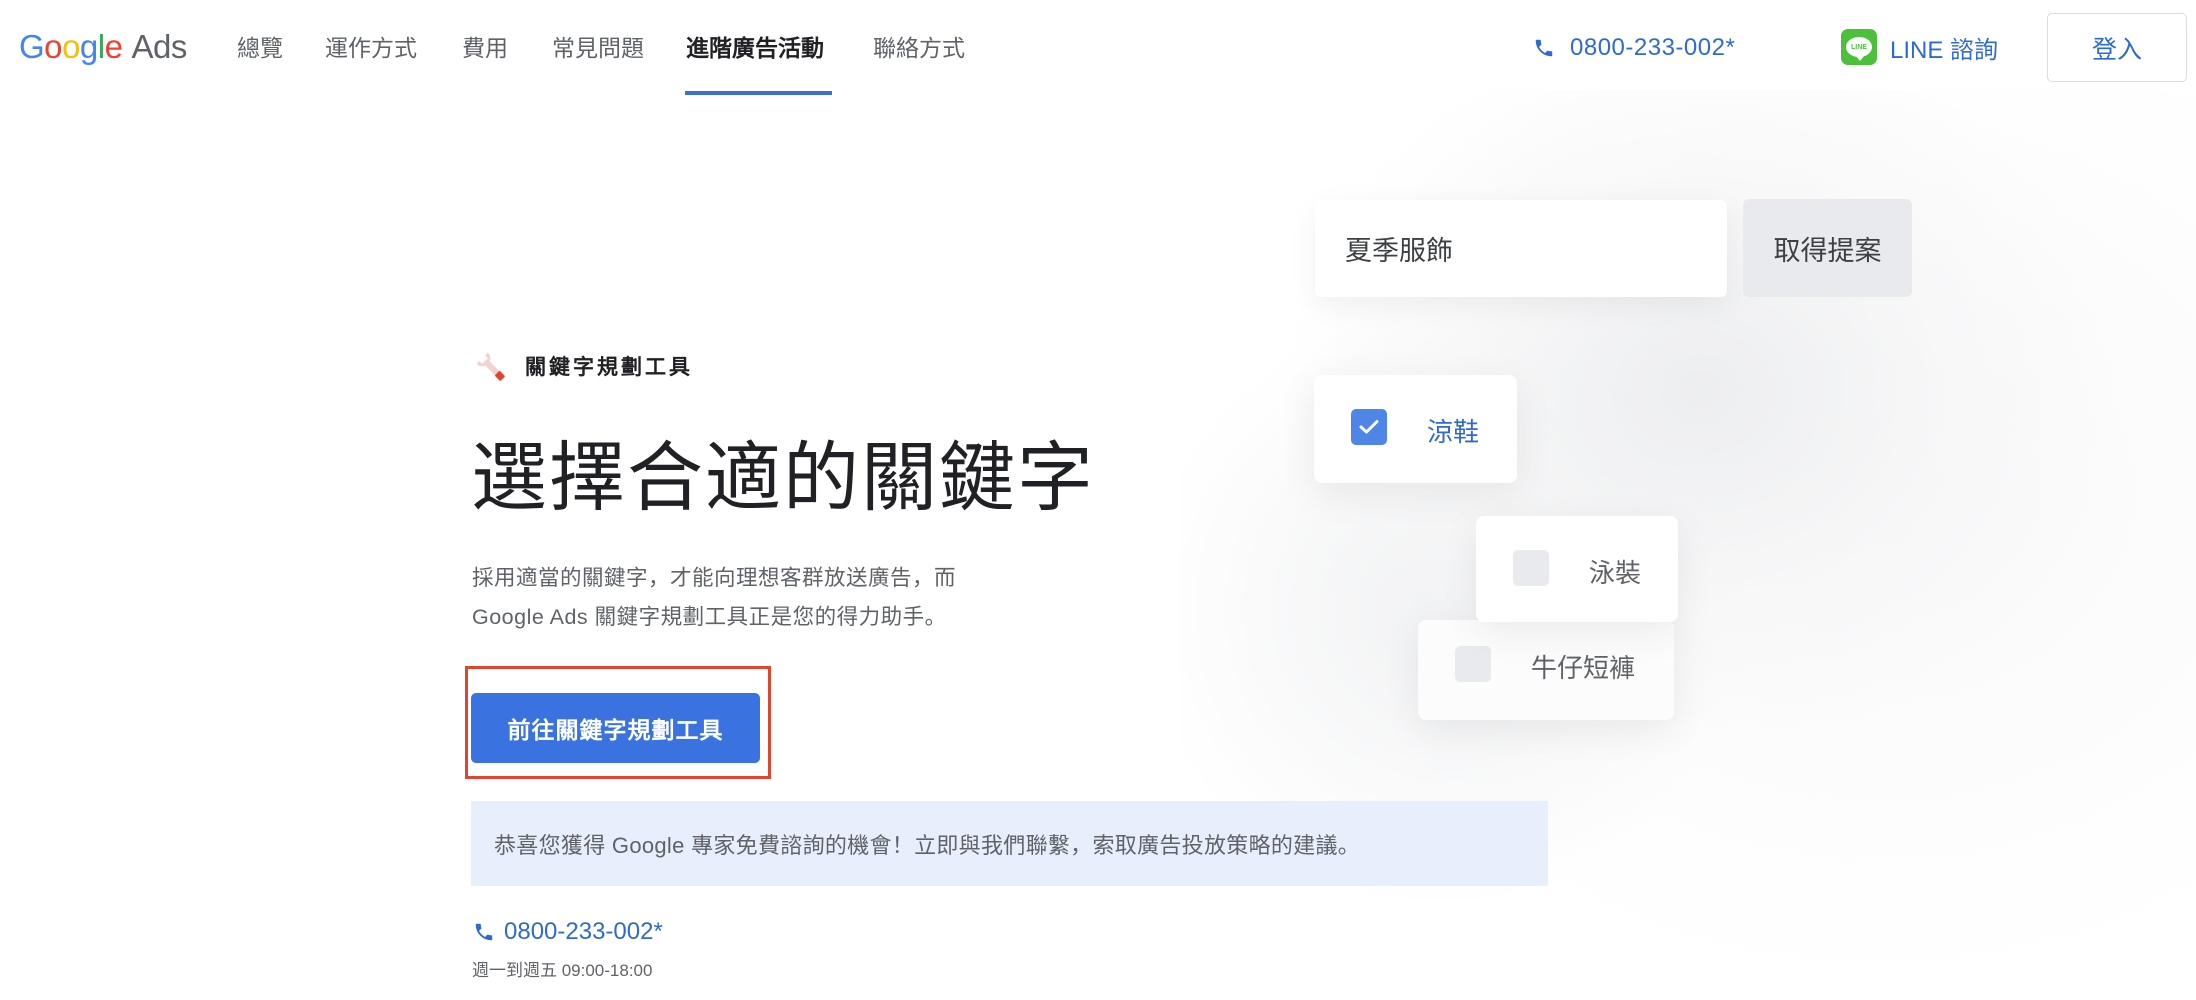 Image resolution: width=2196 pixels, height=1000 pixels. I want to click on contact-phone-link: 0800-233-002*, so click(568, 932).